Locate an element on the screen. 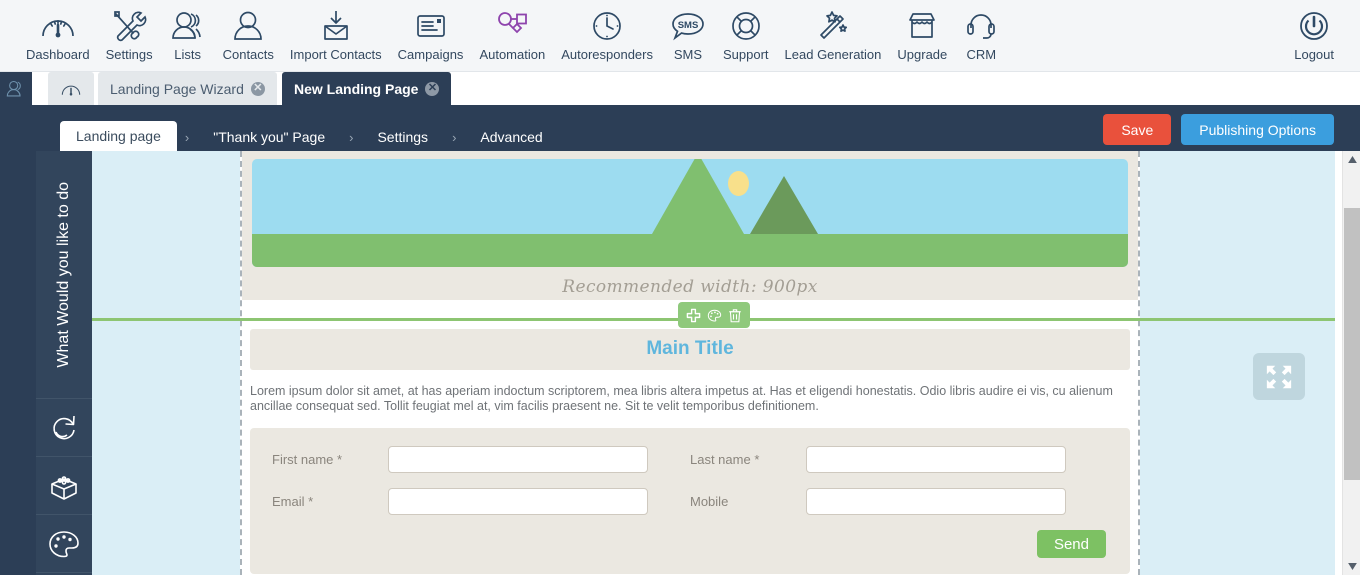 The image size is (1360, 575). sidebar-item-blocks is located at coordinates (64, 486).